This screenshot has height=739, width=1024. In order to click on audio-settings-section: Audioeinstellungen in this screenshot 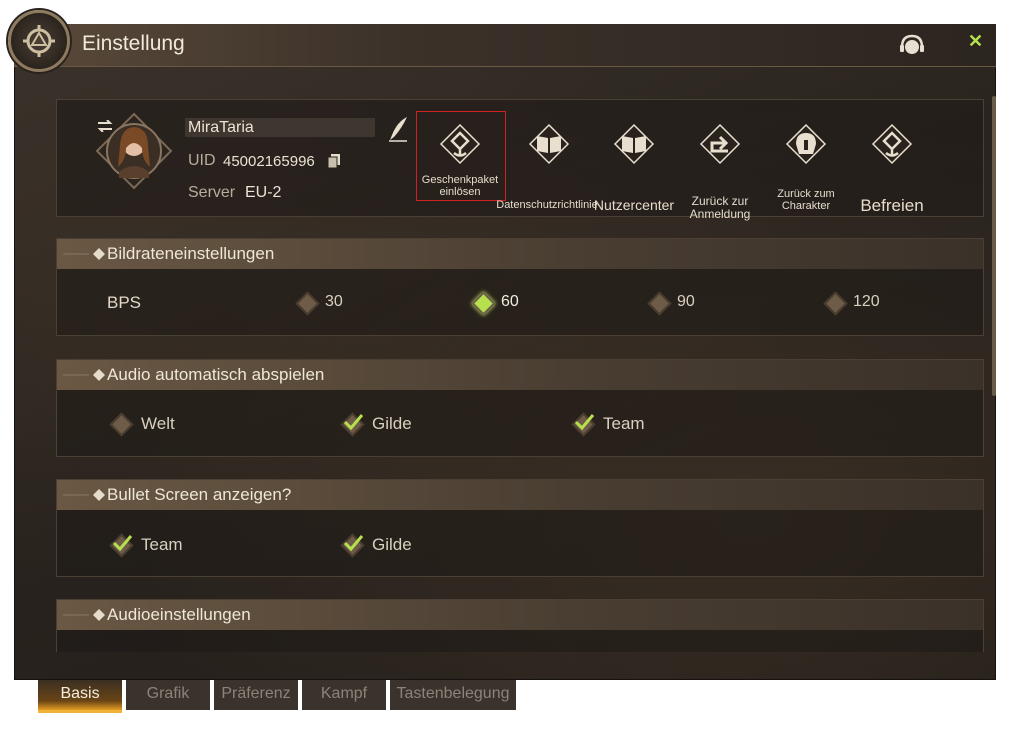, I will do `click(520, 625)`.